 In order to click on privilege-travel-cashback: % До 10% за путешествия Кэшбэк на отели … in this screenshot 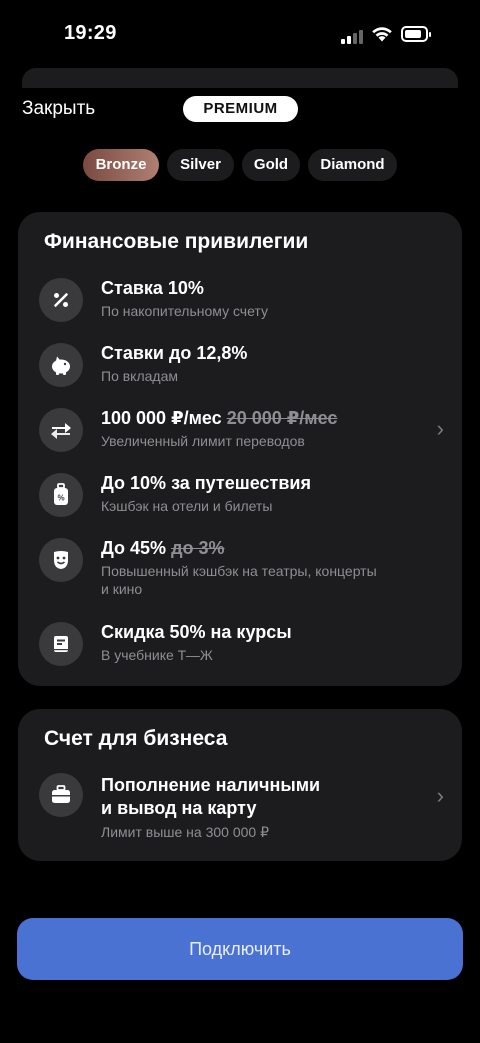, I will do `click(240, 498)`.